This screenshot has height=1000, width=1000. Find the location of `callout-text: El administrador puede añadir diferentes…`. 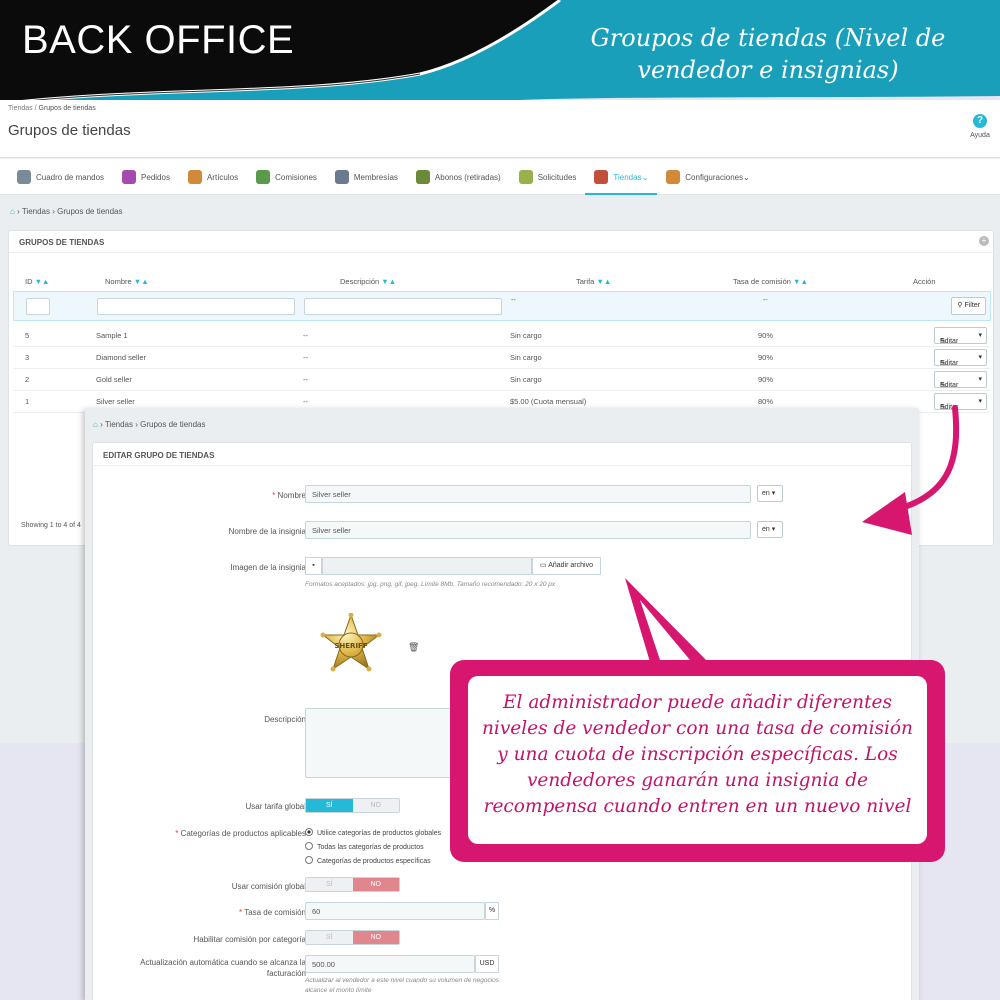

callout-text: El administrador puede añadir diferentes… is located at coordinates (697, 760).